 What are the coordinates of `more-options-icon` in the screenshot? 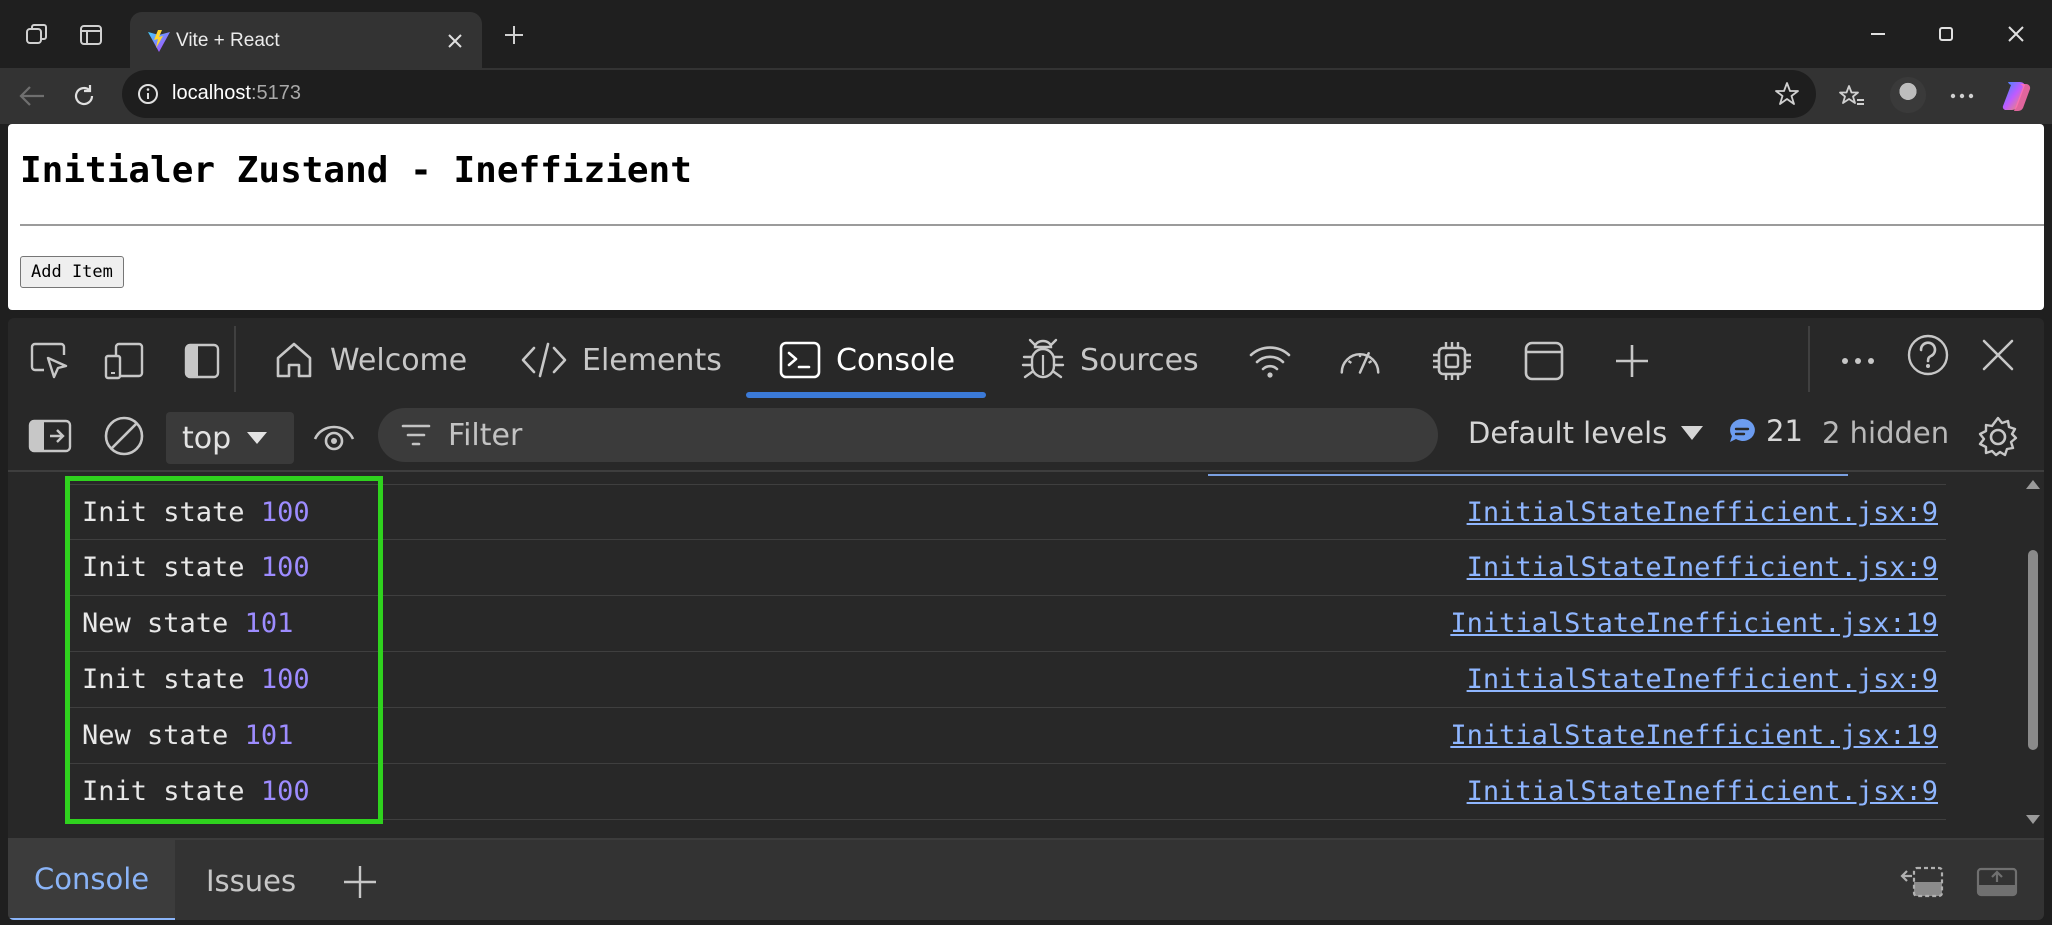 It's located at (1962, 96).